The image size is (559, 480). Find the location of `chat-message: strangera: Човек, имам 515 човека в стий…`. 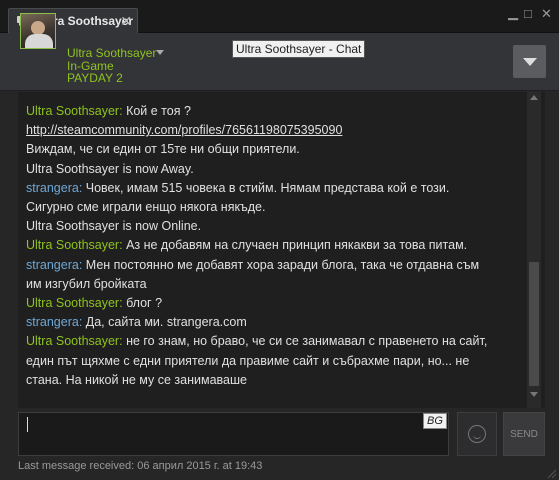

chat-message: strangera: Човек, имам 515 човека в стий… is located at coordinates (276, 188).